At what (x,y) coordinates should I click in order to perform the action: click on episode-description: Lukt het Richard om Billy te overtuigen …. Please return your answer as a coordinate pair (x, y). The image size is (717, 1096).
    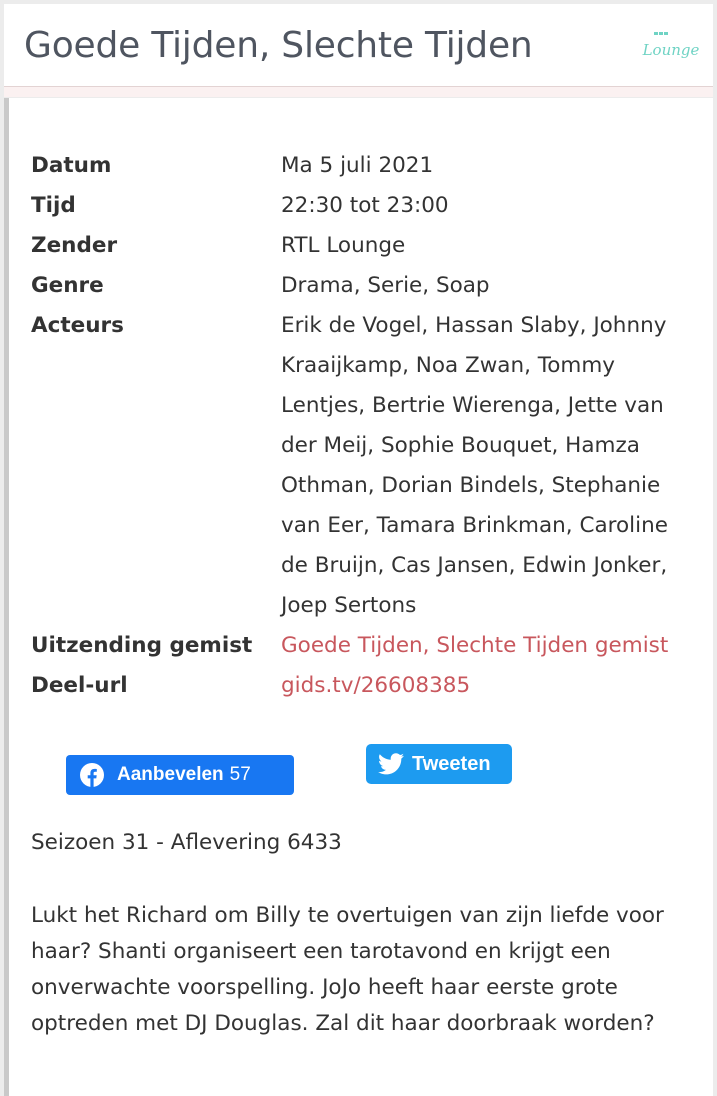
    Looking at the image, I should click on (347, 969).